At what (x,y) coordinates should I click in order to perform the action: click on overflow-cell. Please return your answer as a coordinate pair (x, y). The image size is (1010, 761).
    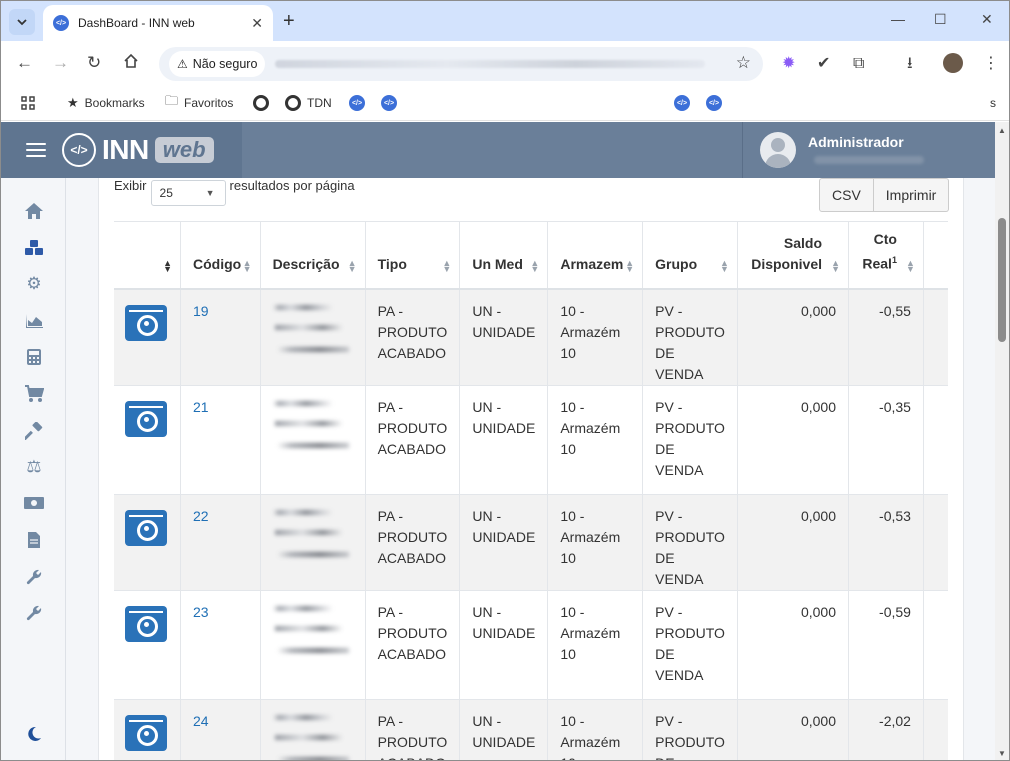
    Looking at the image, I should click on (935, 729).